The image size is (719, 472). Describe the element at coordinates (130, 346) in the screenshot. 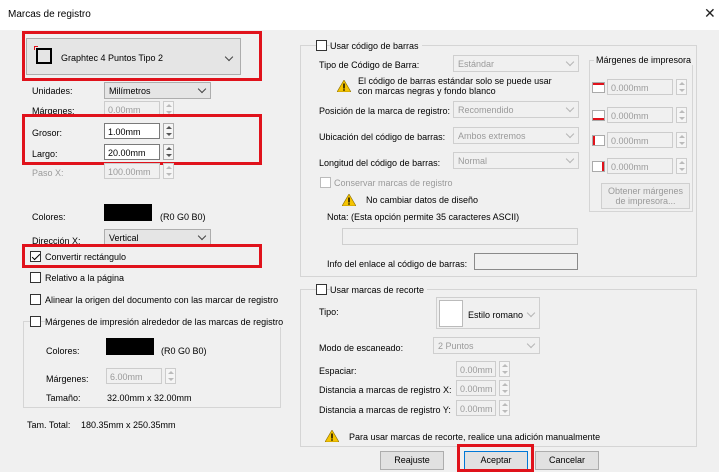

I see `sub-color-swatch` at that location.